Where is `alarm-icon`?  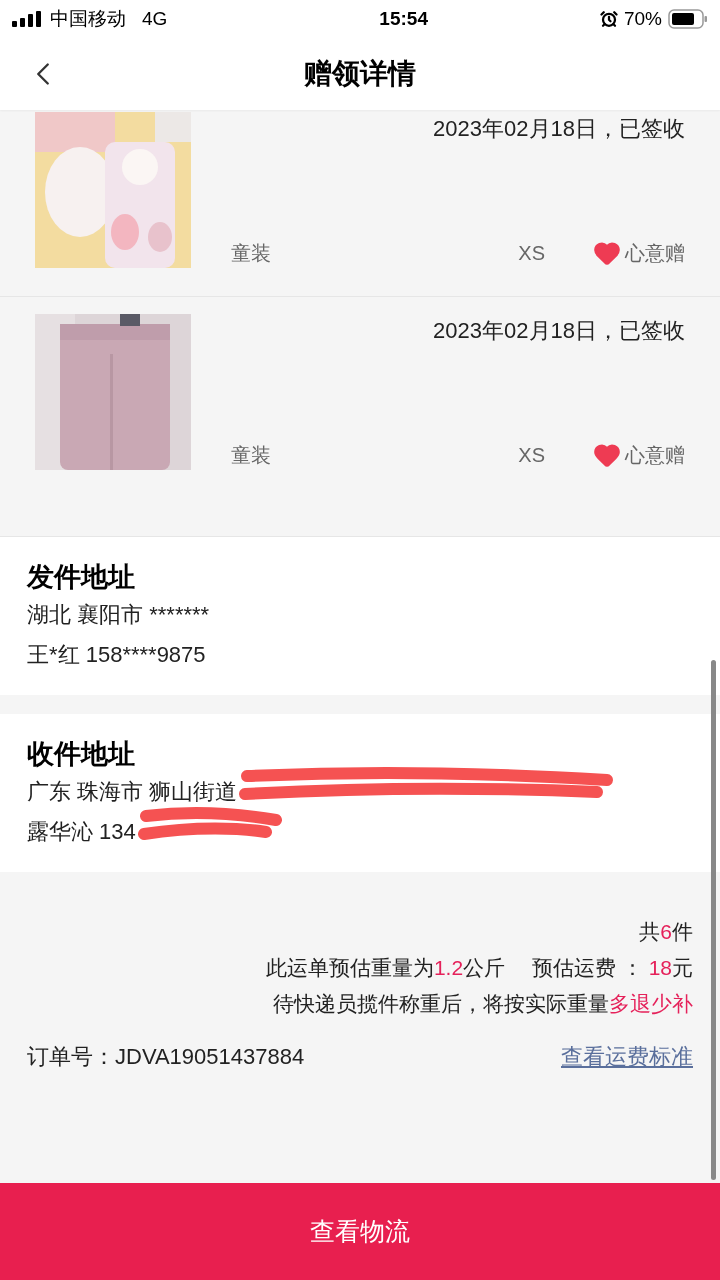 alarm-icon is located at coordinates (608, 19).